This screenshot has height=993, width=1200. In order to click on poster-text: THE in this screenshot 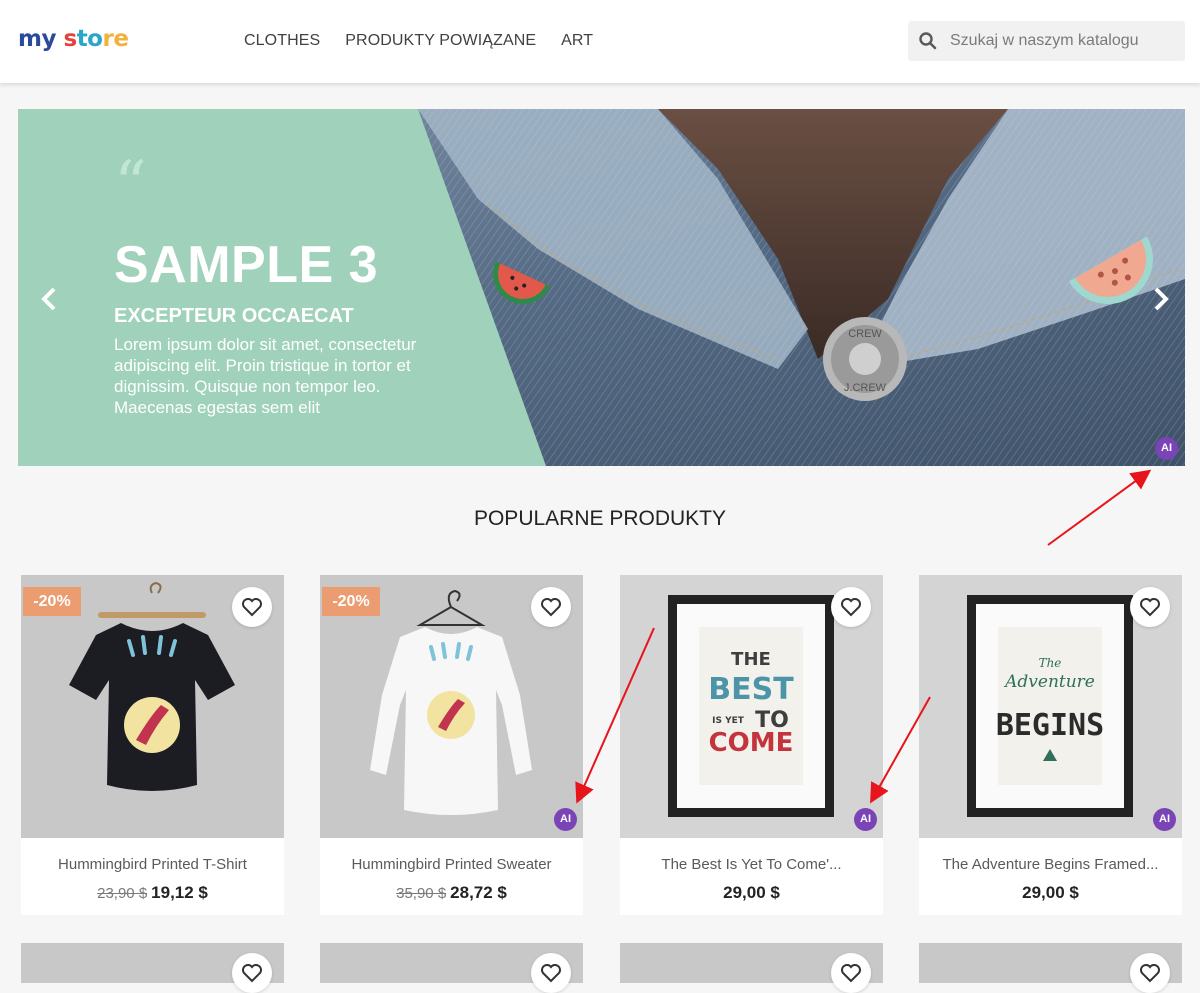, I will do `click(751, 659)`.